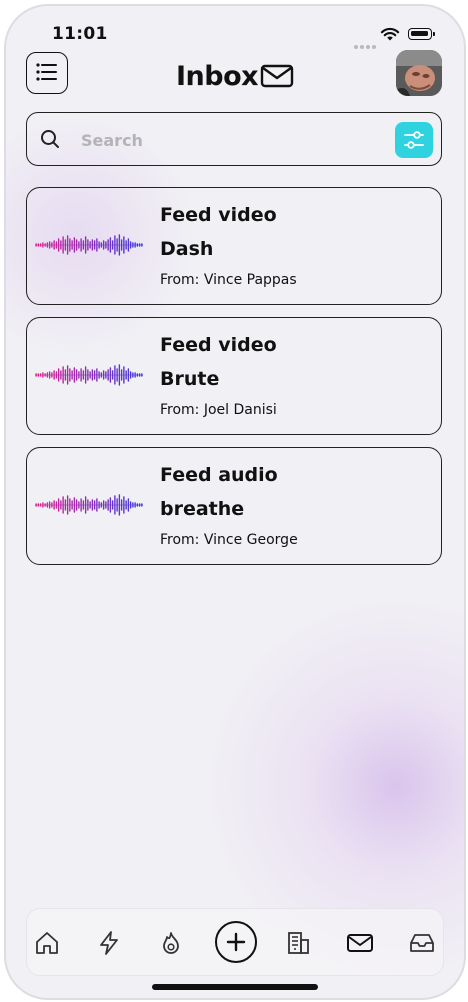  Describe the element at coordinates (218, 410) in the screenshot. I see `message-sender: From: Joel Danisi` at that location.